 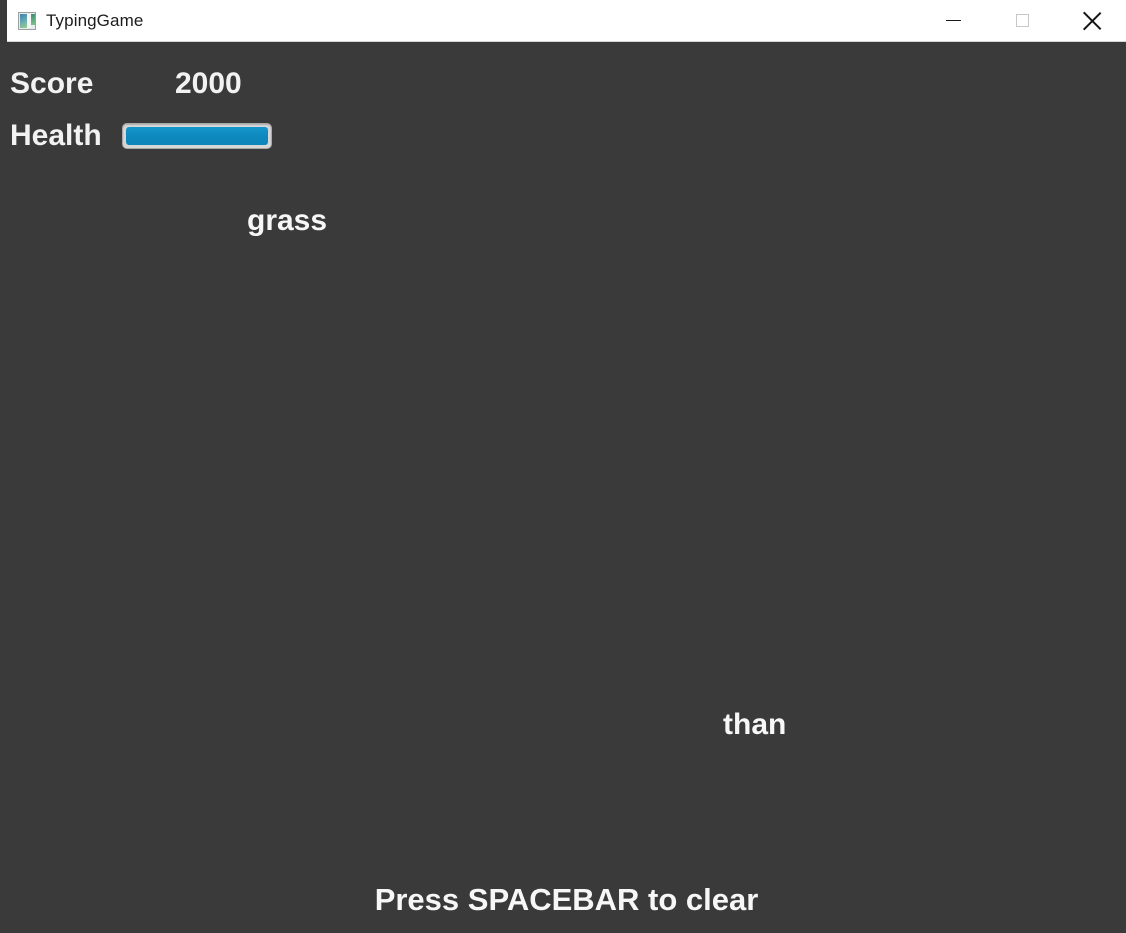 What do you see at coordinates (126, 84) in the screenshot?
I see `score-row: Score 2000` at bounding box center [126, 84].